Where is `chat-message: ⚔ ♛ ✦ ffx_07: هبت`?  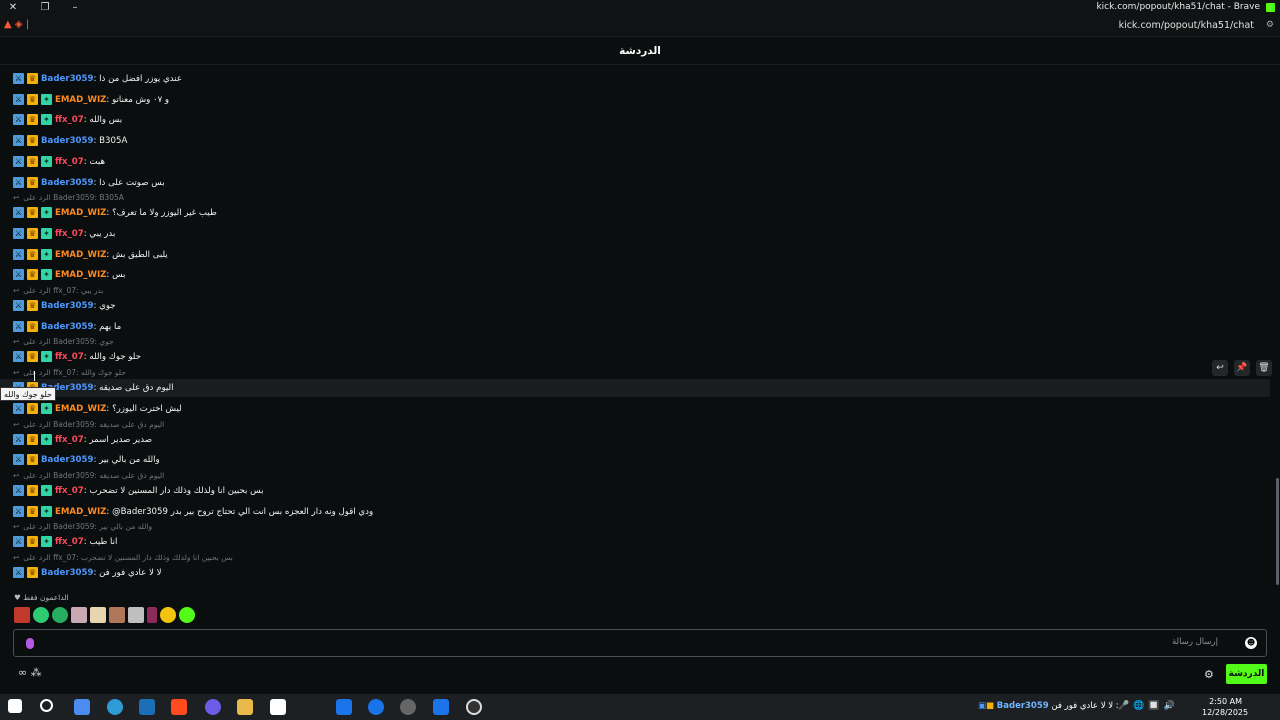
chat-message: ⚔ ♛ ✦ ffx_07: هبت is located at coordinates (635, 162).